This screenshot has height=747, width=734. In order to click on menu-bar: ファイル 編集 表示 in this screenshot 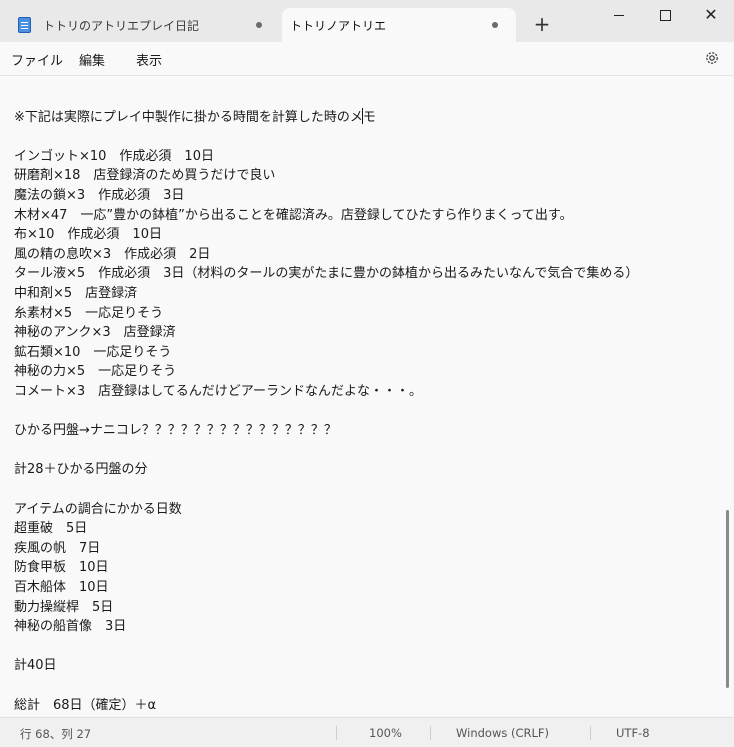, I will do `click(367, 59)`.